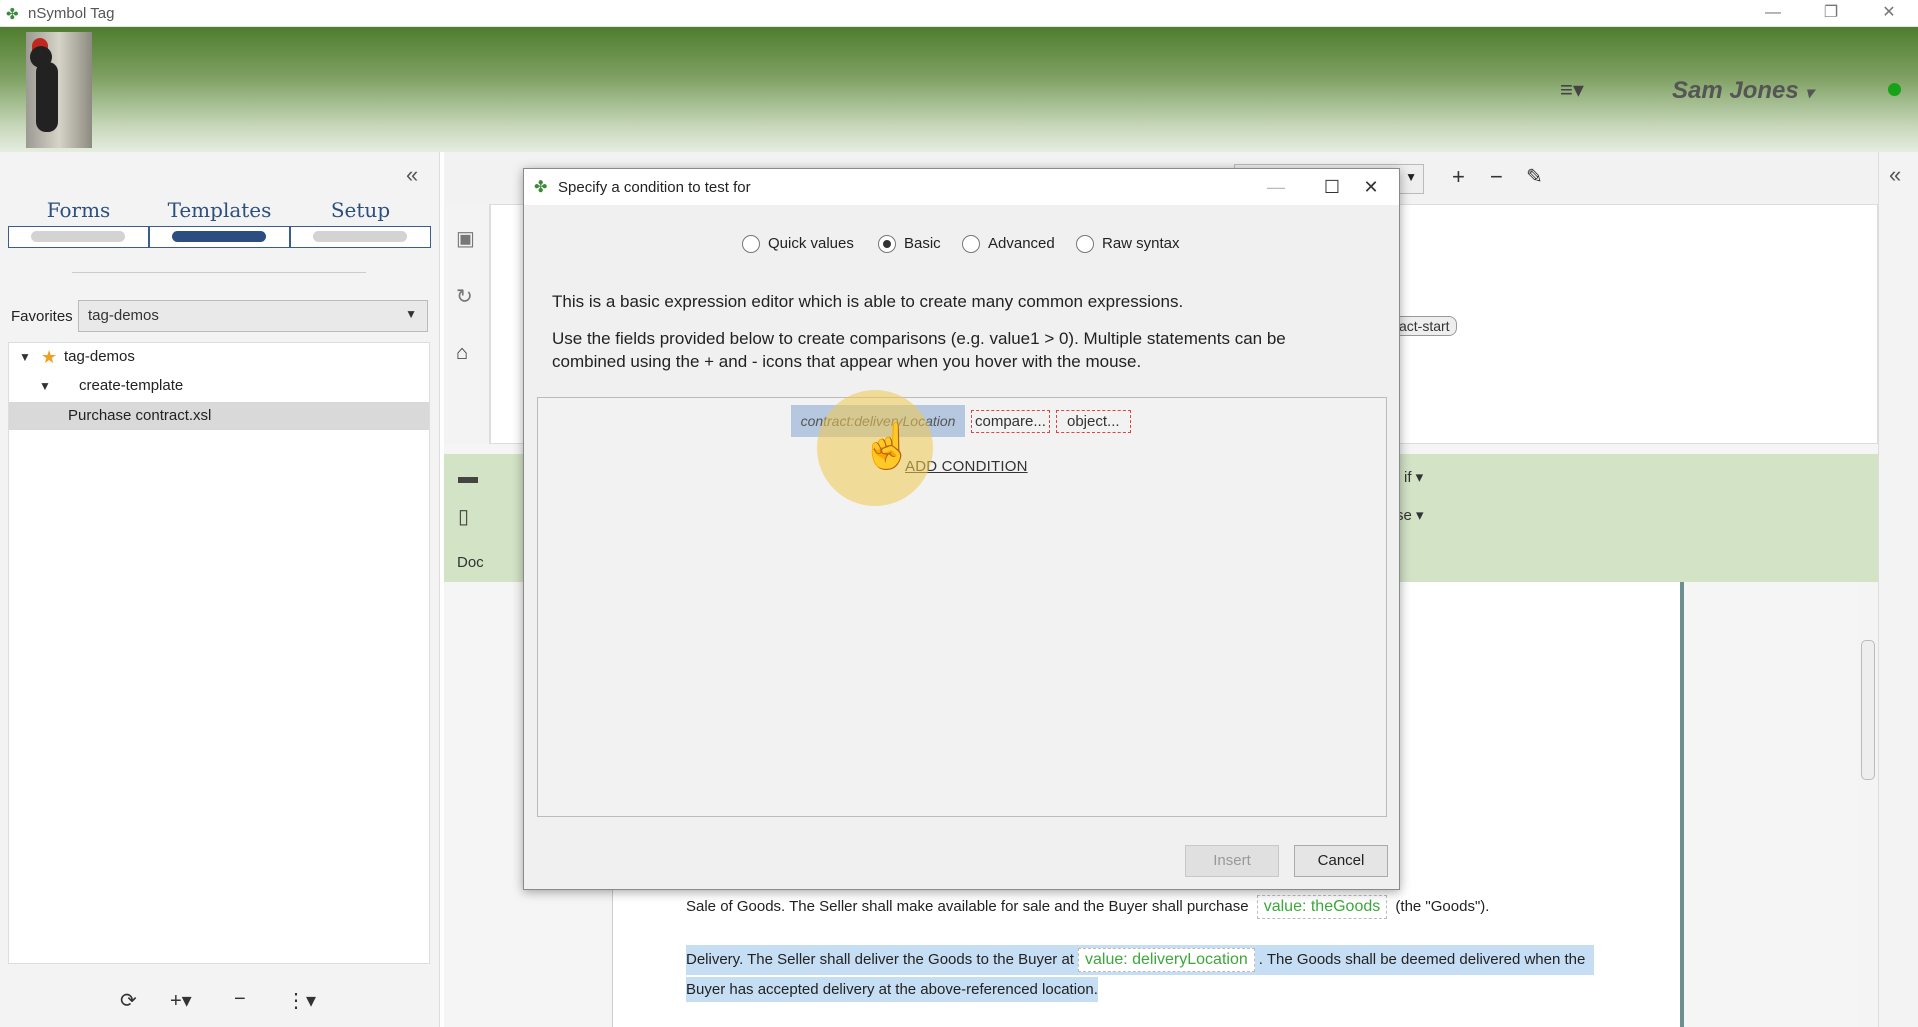 This screenshot has height=1027, width=1918. What do you see at coordinates (1894, 89) in the screenshot?
I see `status-indicator` at bounding box center [1894, 89].